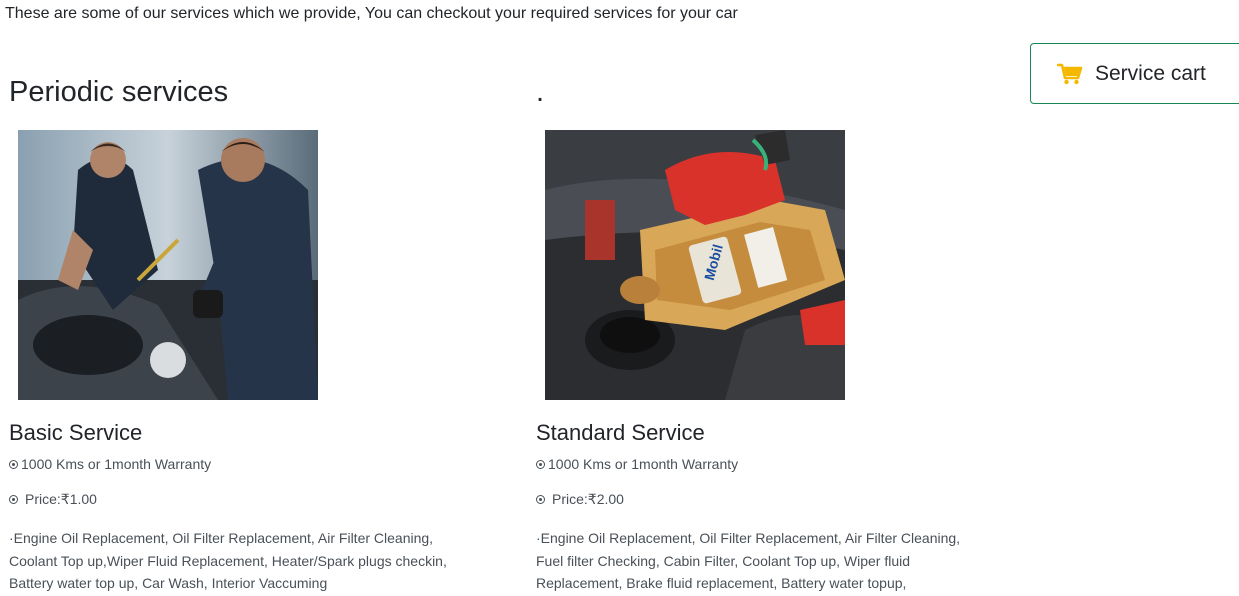  What do you see at coordinates (766, 499) in the screenshot?
I see `price-line: Price:₹2.00` at bounding box center [766, 499].